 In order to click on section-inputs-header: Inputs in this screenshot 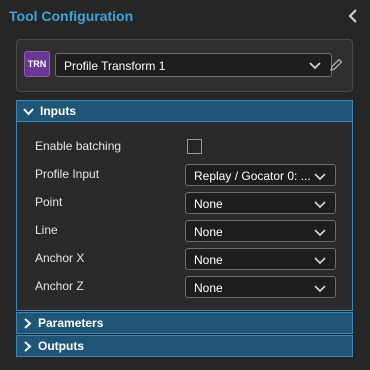, I will do `click(184, 111)`.